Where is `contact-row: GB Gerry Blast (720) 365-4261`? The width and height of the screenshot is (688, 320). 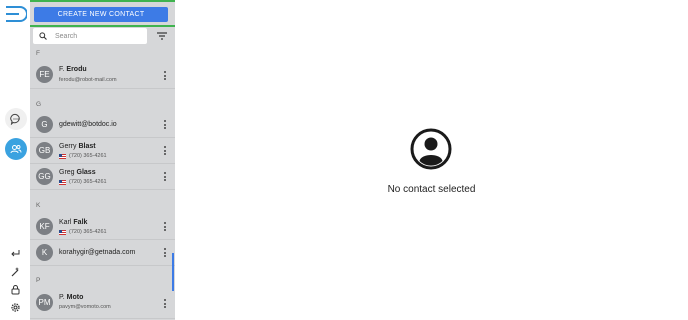
contact-row: GB Gerry Blast (720) 365-4261 is located at coordinates (102, 151).